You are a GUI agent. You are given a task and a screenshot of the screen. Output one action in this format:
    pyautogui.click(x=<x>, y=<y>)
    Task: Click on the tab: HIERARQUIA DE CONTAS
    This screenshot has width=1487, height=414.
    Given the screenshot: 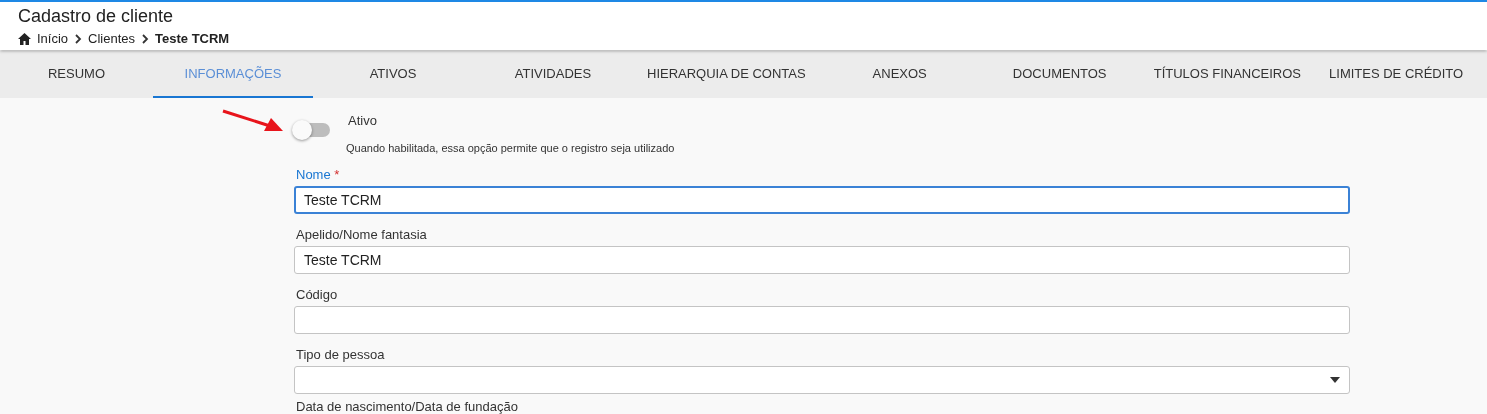 What is the action you would take?
    pyautogui.click(x=726, y=74)
    